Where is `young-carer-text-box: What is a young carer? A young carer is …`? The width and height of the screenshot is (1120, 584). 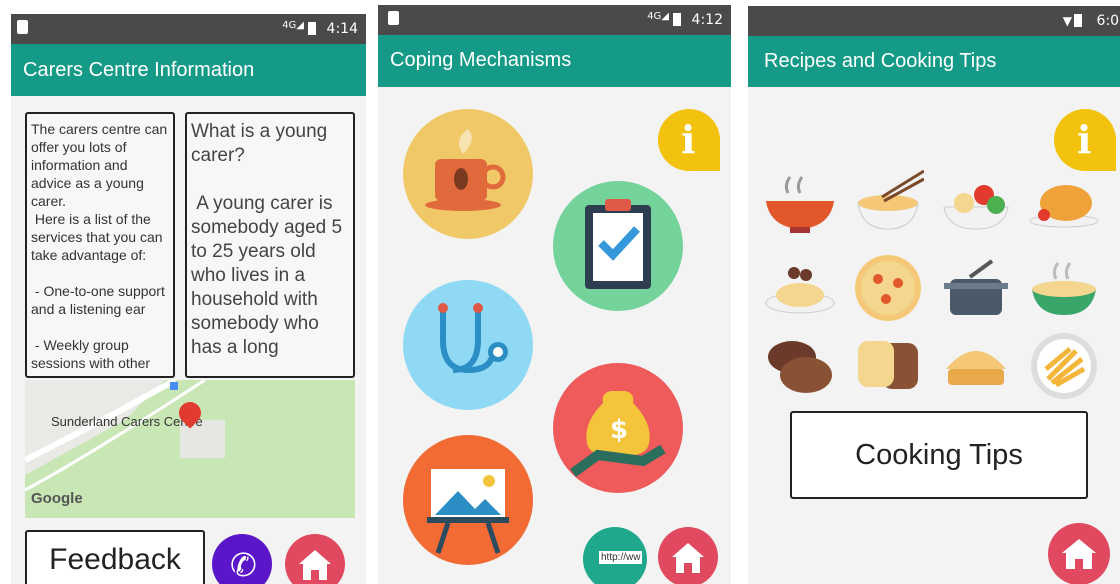
young-carer-text-box: What is a young carer? A young carer is … is located at coordinates (270, 245).